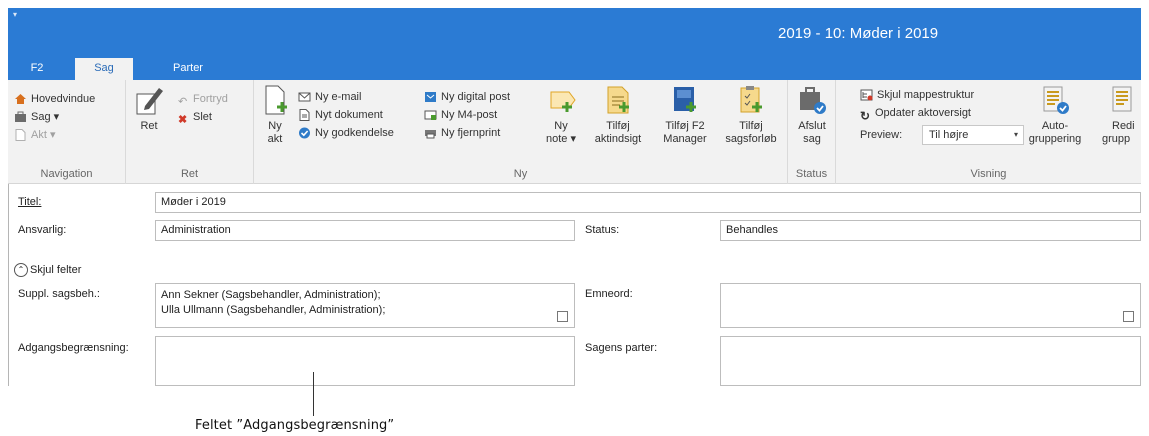  I want to click on auto-gruppering-button: Auto- gruppering, so click(1055, 115).